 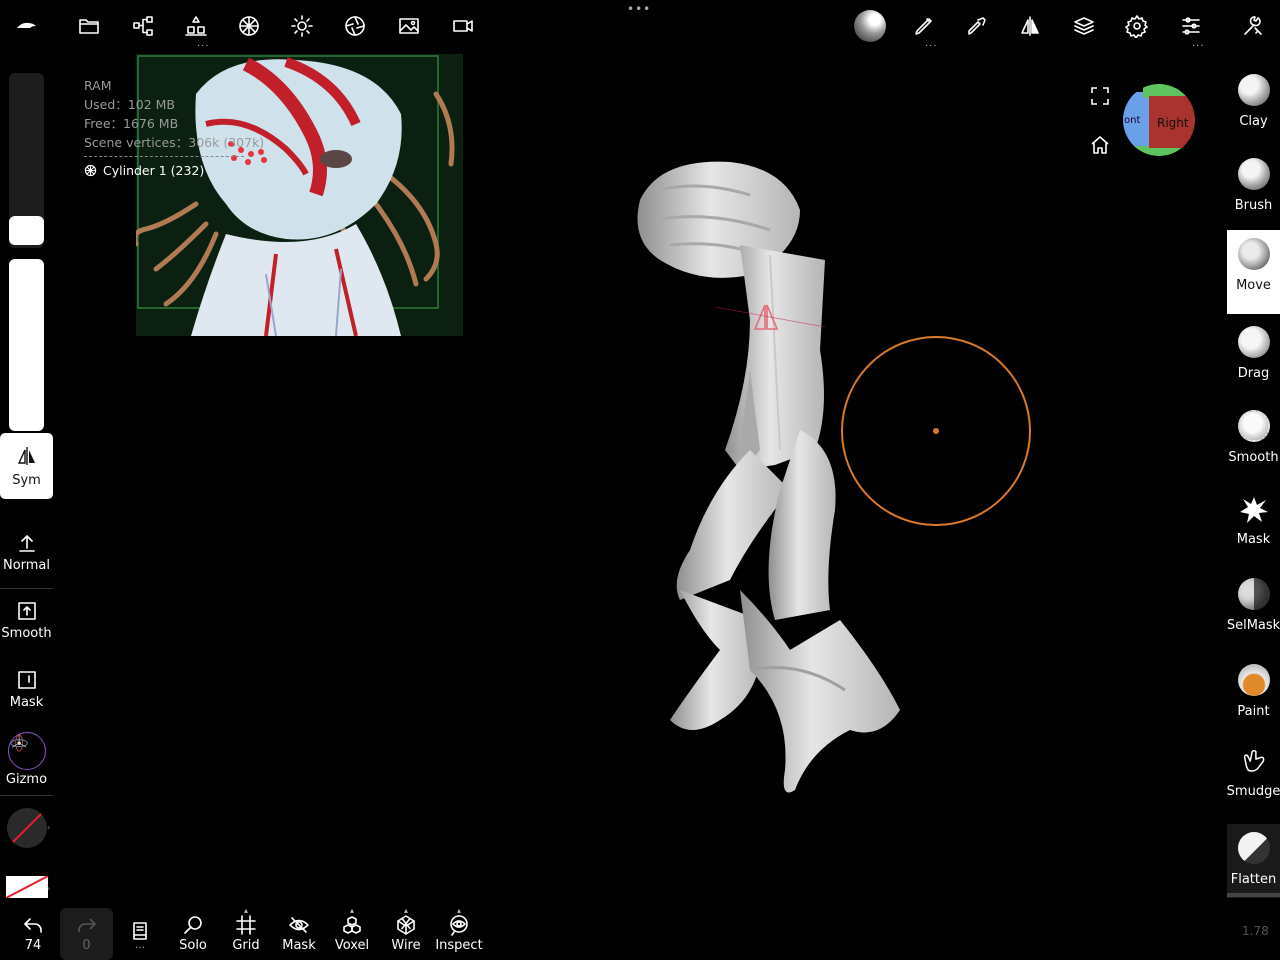 I want to click on app-logo-icon, so click(x=26, y=26).